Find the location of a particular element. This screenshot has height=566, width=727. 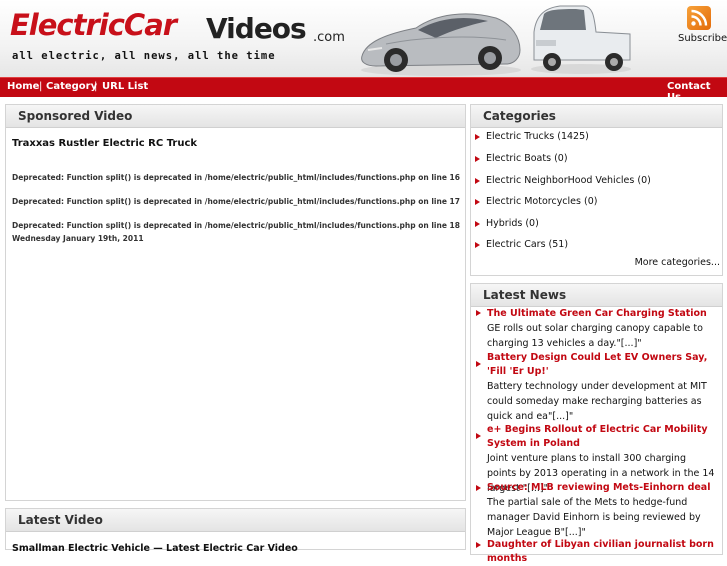

category-item: Hybrids (0) is located at coordinates (507, 223).